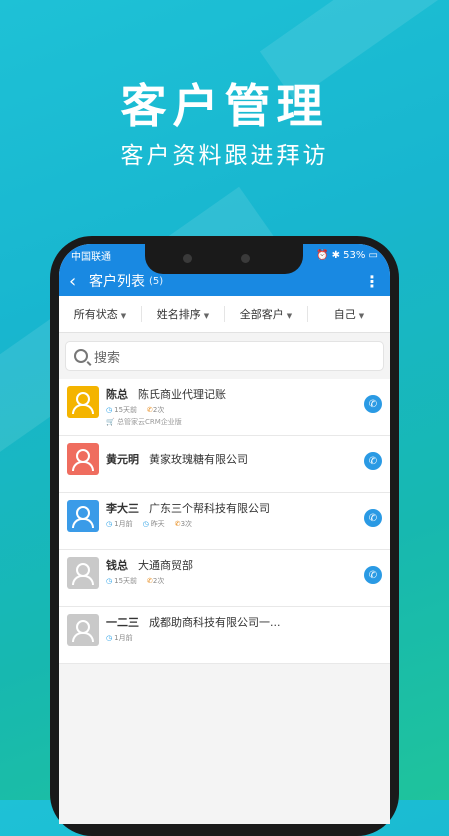 The width and height of the screenshot is (449, 836). Describe the element at coordinates (209, 508) in the screenshot. I see `customer-company: 广东三个帮科技有限公司` at that location.